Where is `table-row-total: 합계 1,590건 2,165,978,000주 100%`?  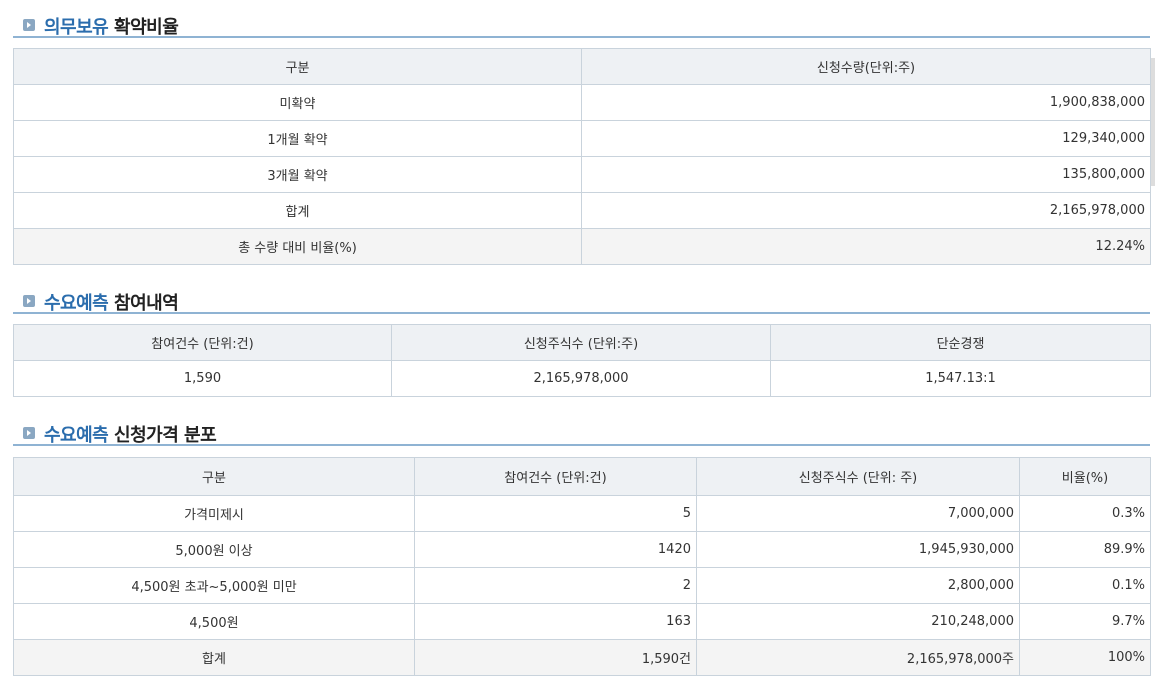 table-row-total: 합계 1,590건 2,165,978,000주 100% is located at coordinates (582, 657).